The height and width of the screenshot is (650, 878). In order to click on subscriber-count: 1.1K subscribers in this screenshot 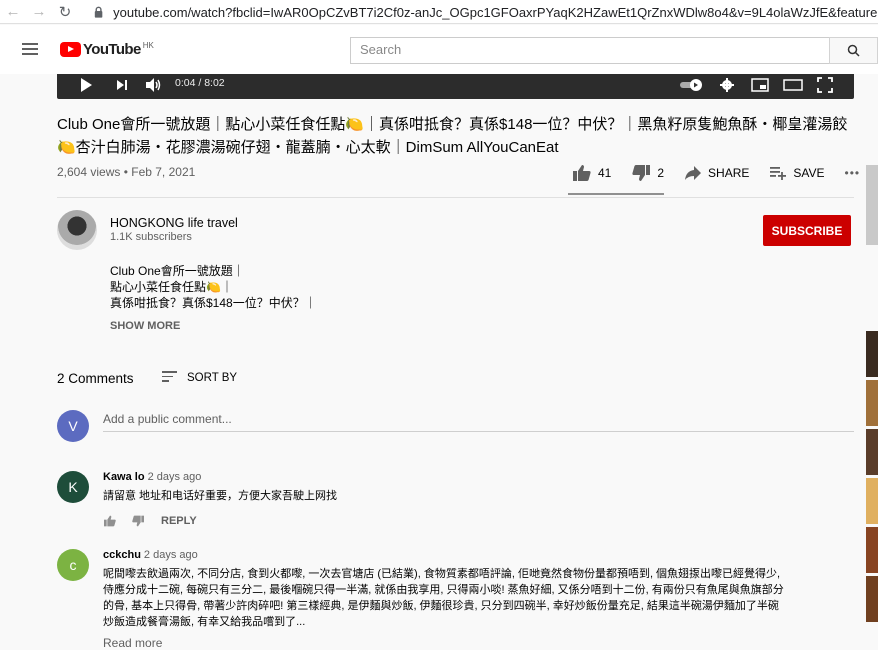, I will do `click(151, 237)`.